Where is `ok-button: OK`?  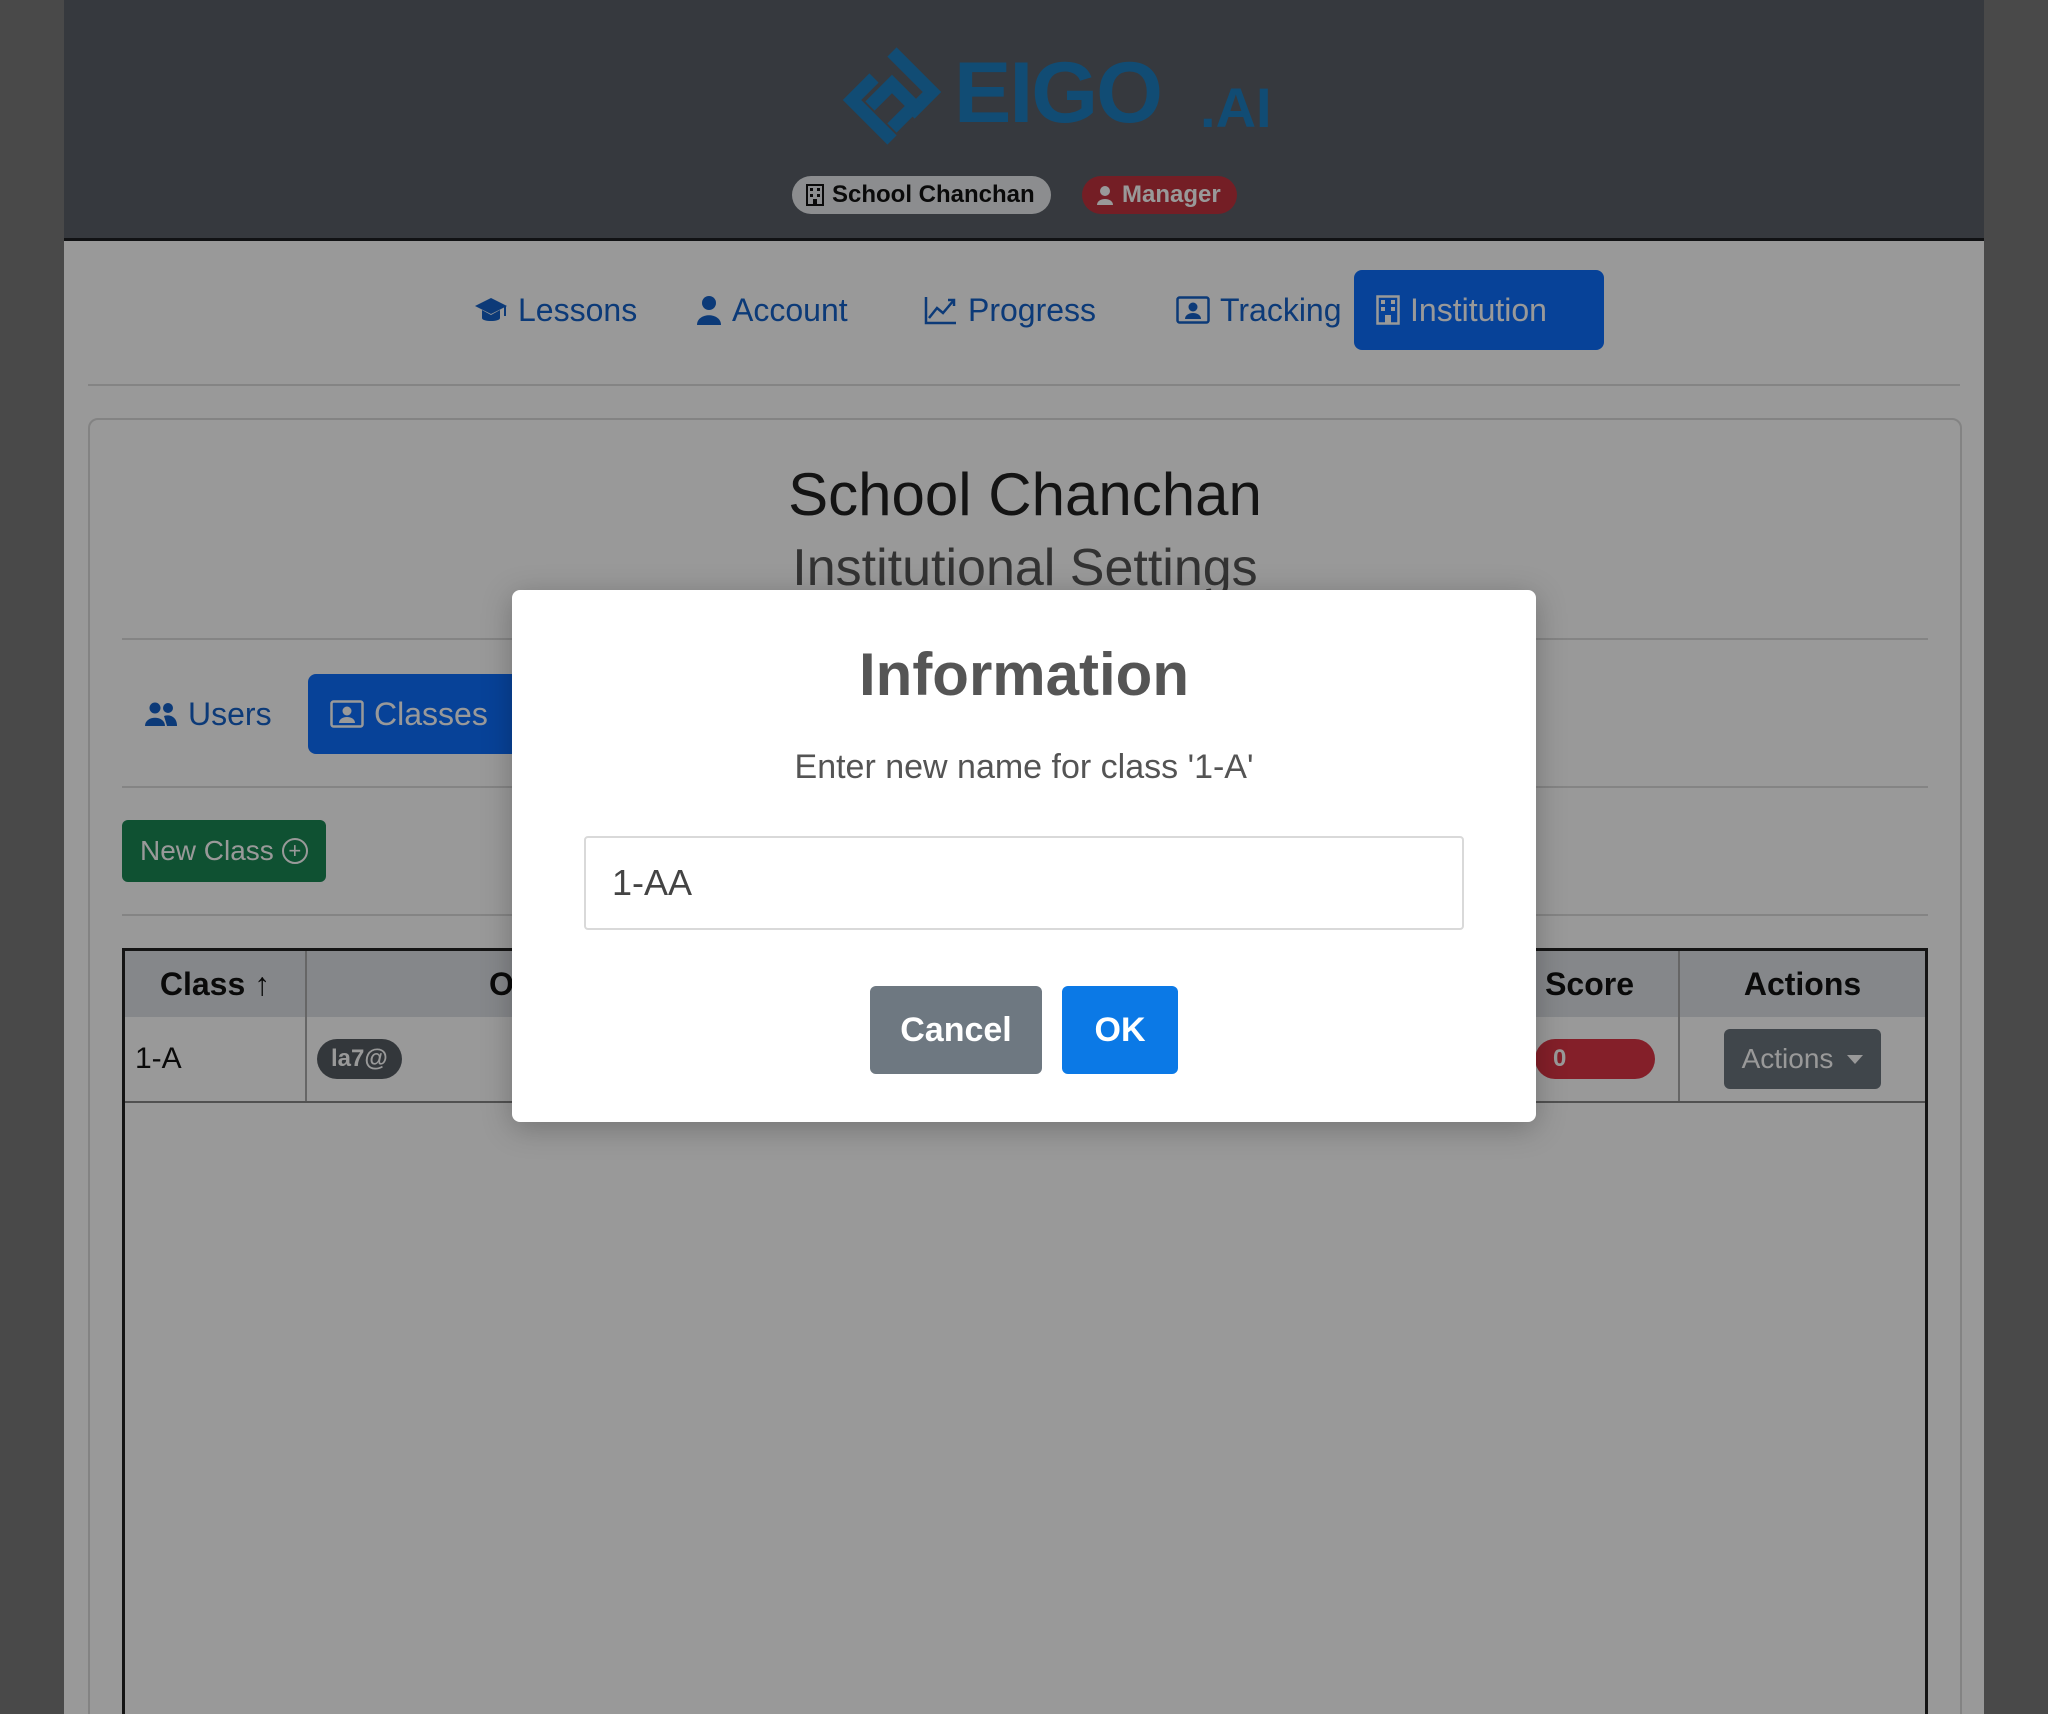
ok-button: OK is located at coordinates (1120, 1030).